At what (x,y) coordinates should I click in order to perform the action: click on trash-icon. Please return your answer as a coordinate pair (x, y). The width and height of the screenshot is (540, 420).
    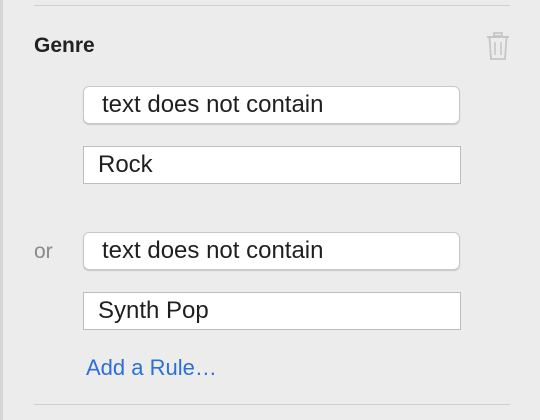
    Looking at the image, I should click on (498, 46).